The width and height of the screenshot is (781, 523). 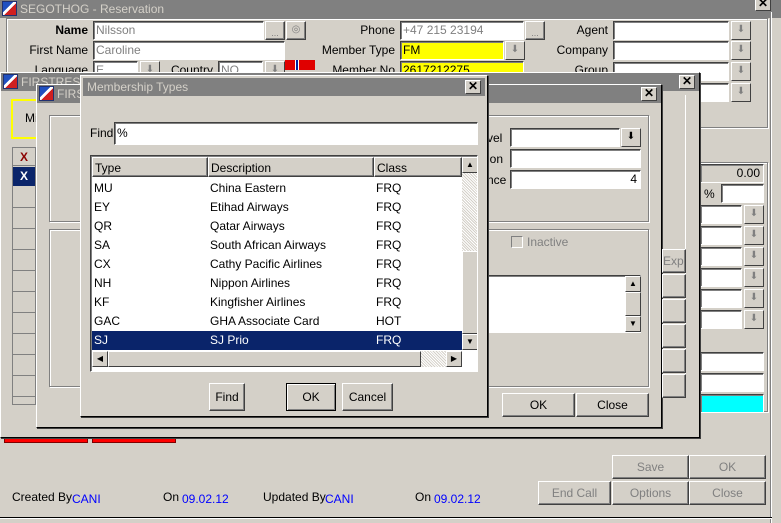 I want to click on level-dropdown-button: ⬇, so click(x=631, y=137).